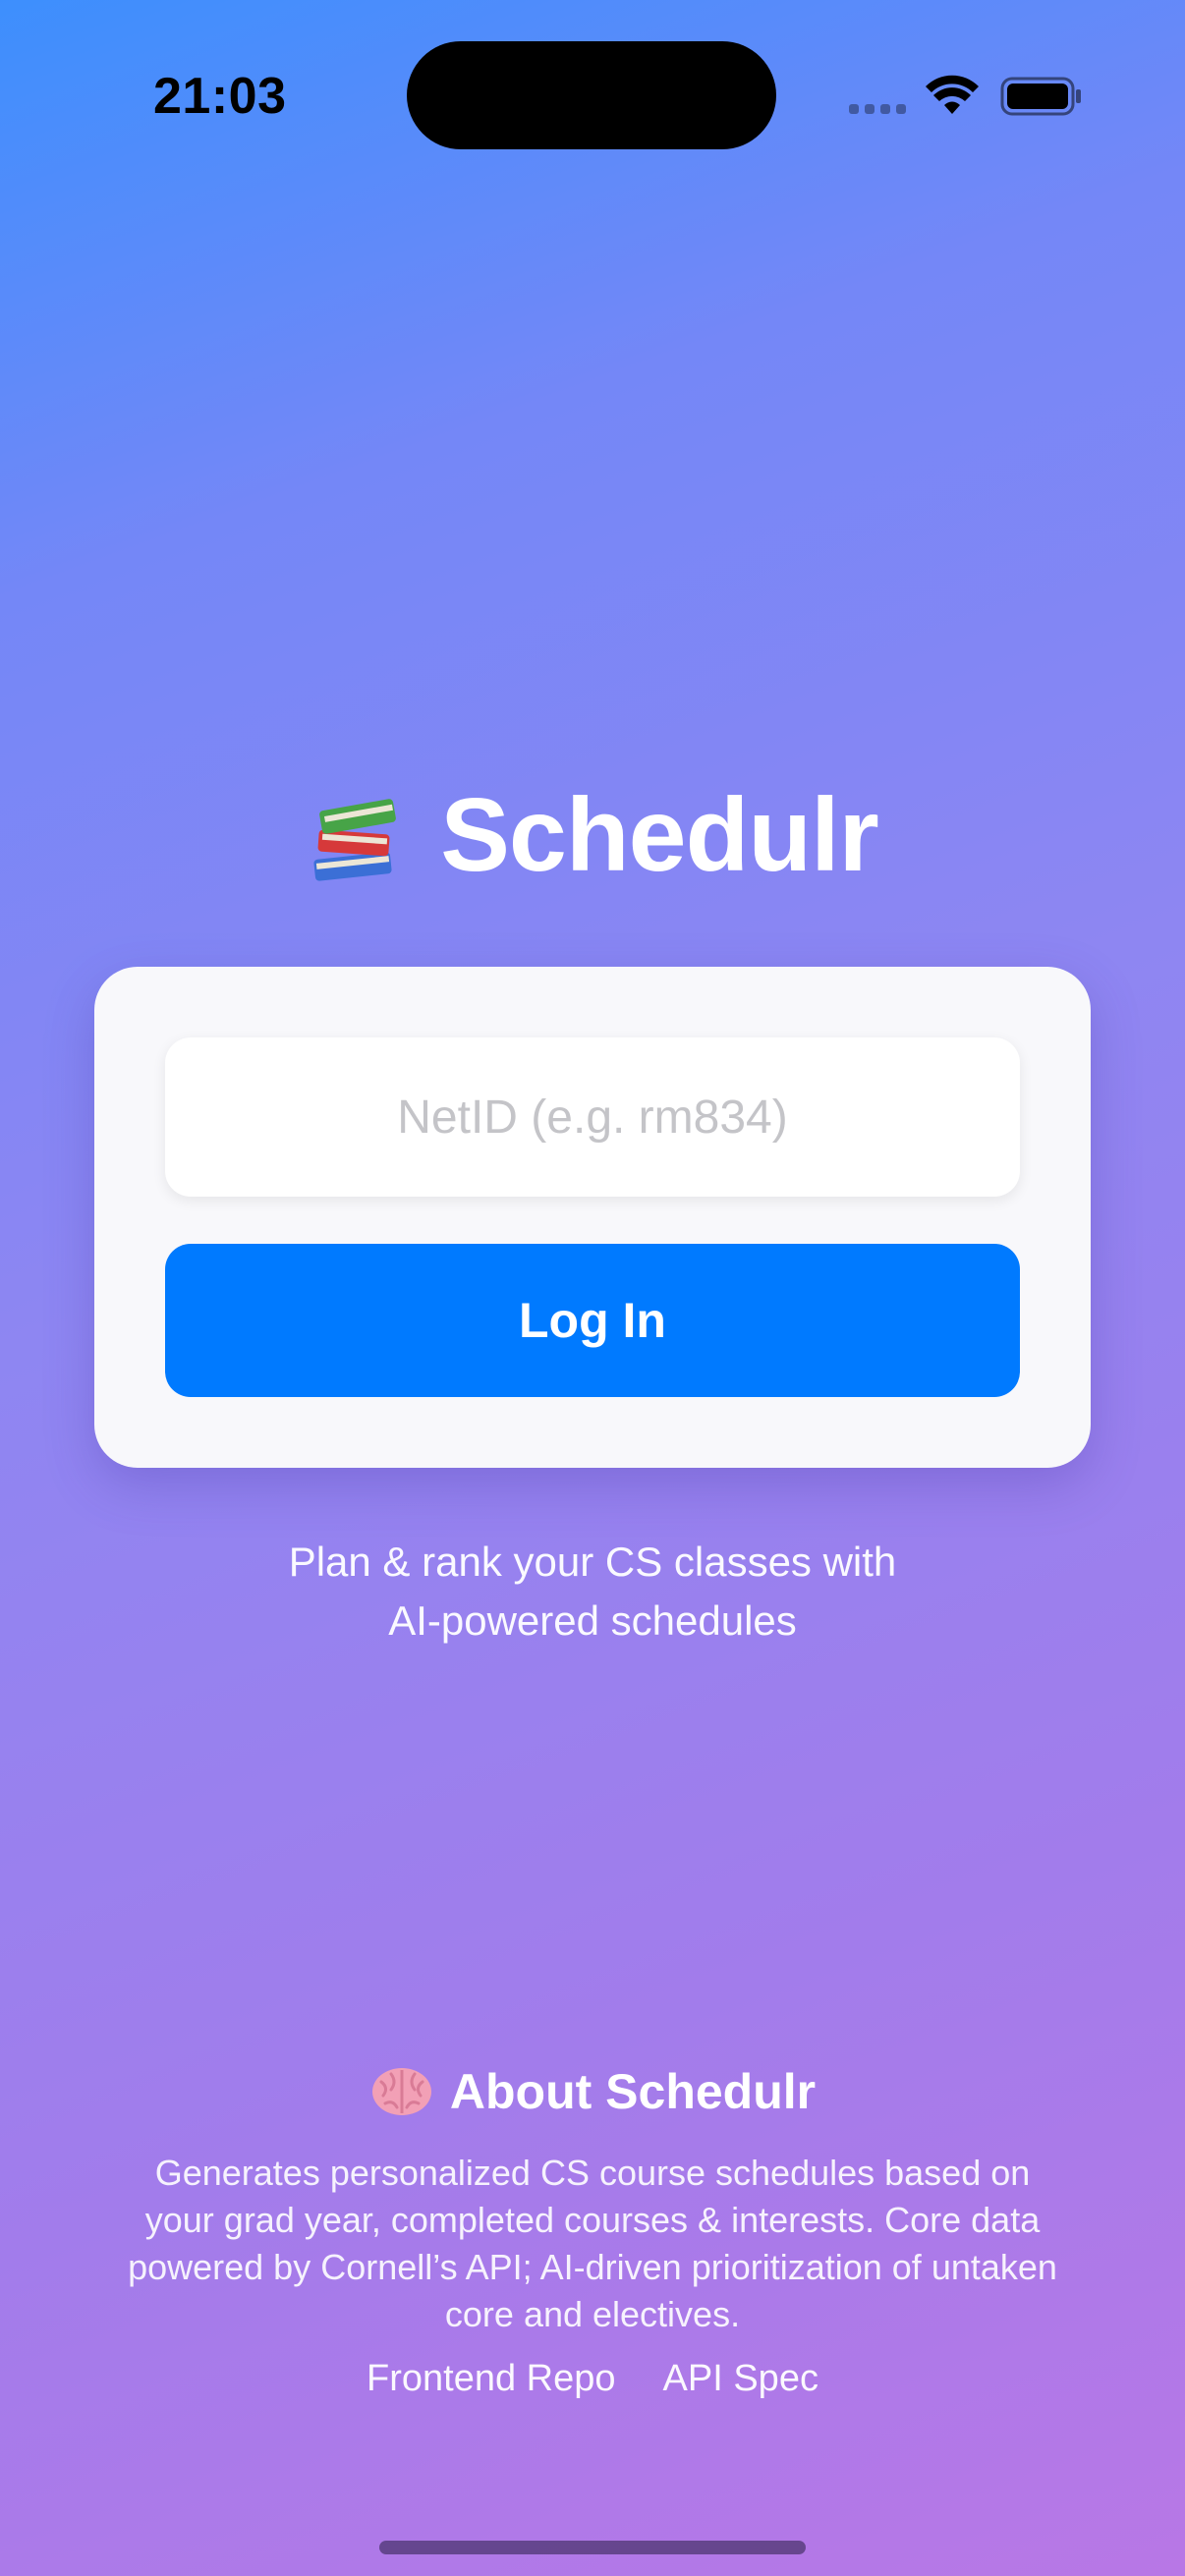 This screenshot has width=1185, height=2576. What do you see at coordinates (953, 94) in the screenshot?
I see `wifi-icon` at bounding box center [953, 94].